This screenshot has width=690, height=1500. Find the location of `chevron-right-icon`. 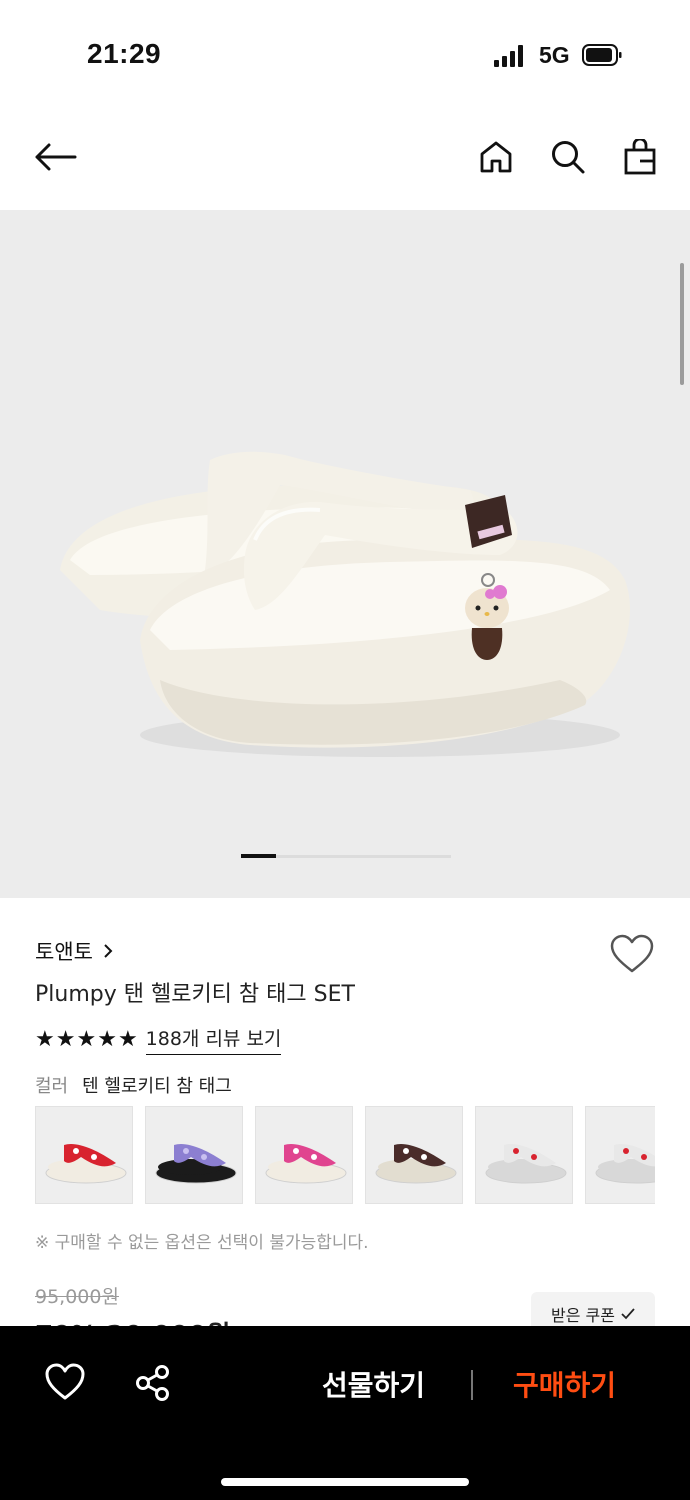

chevron-right-icon is located at coordinates (108, 951).